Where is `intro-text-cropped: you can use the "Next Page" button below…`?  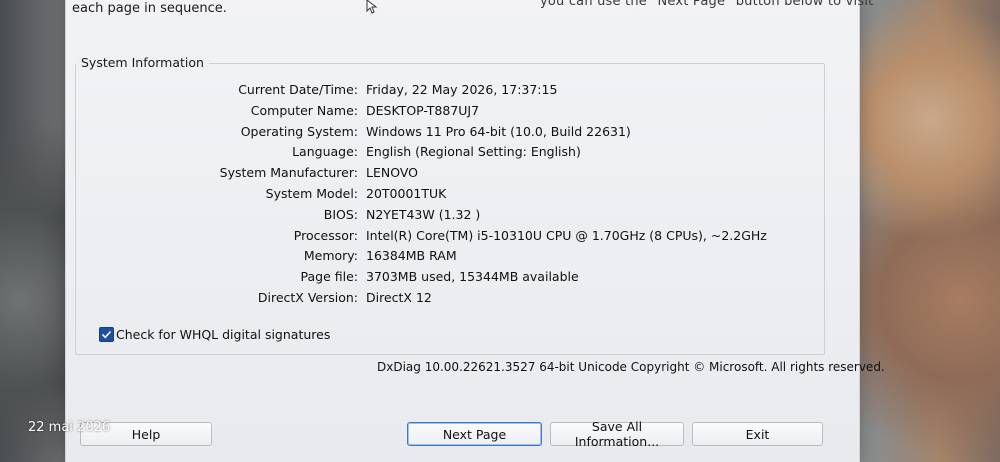 intro-text-cropped: you can use the "Next Page" button below… is located at coordinates (707, 4).